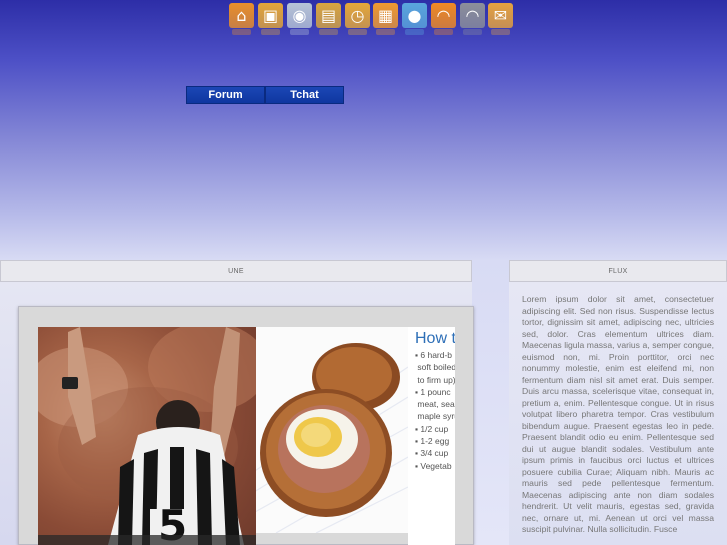 Image resolution: width=727 pixels, height=545 pixels. I want to click on une-header-label: UNE, so click(236, 271).